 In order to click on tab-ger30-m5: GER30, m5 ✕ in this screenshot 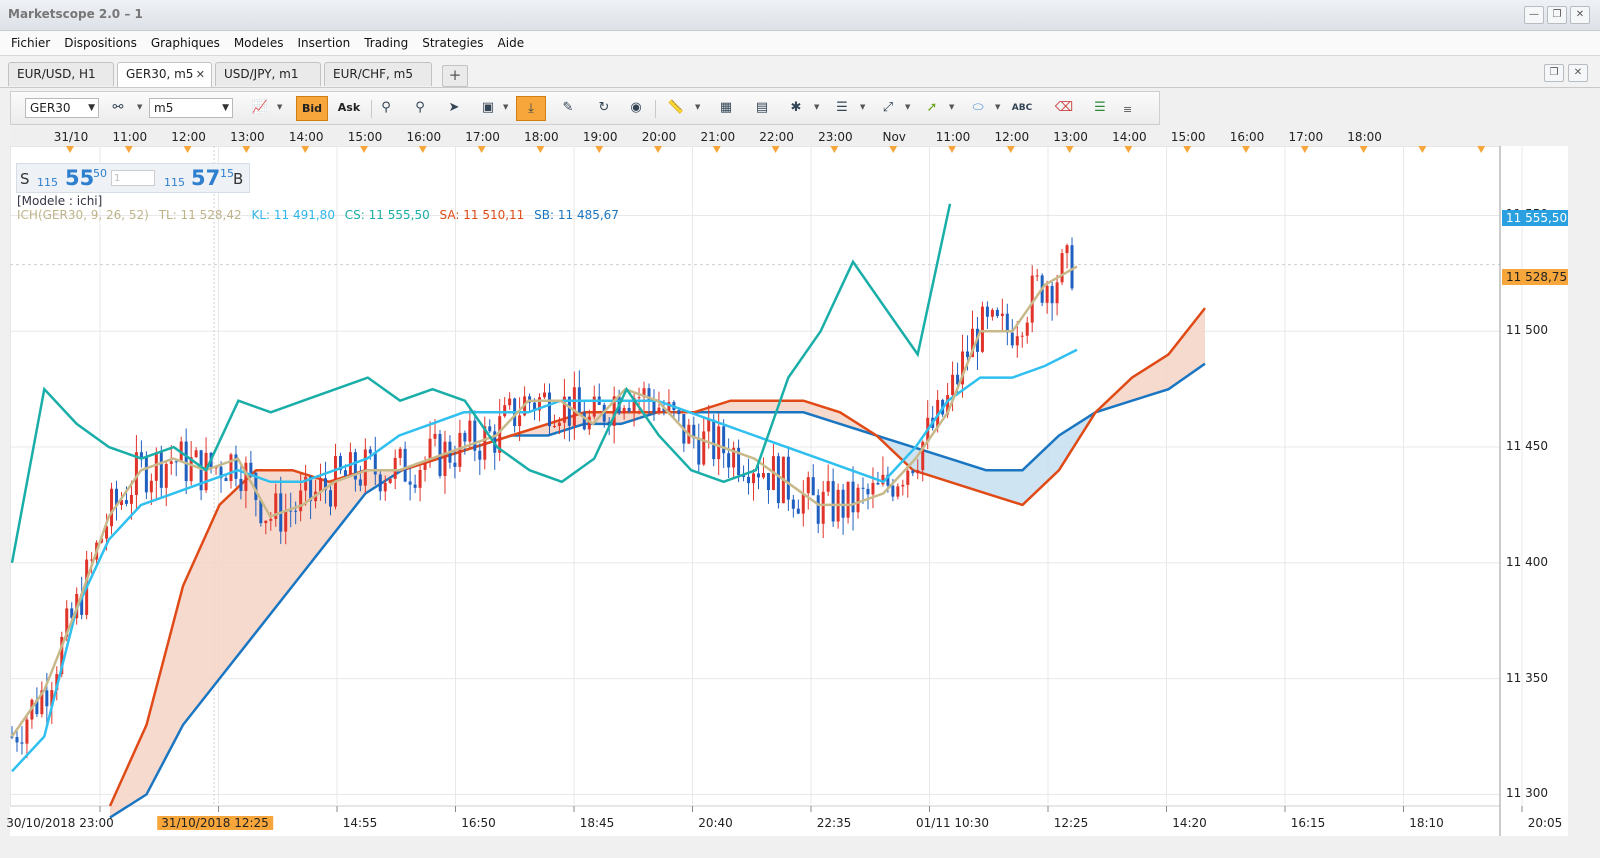, I will do `click(164, 74)`.